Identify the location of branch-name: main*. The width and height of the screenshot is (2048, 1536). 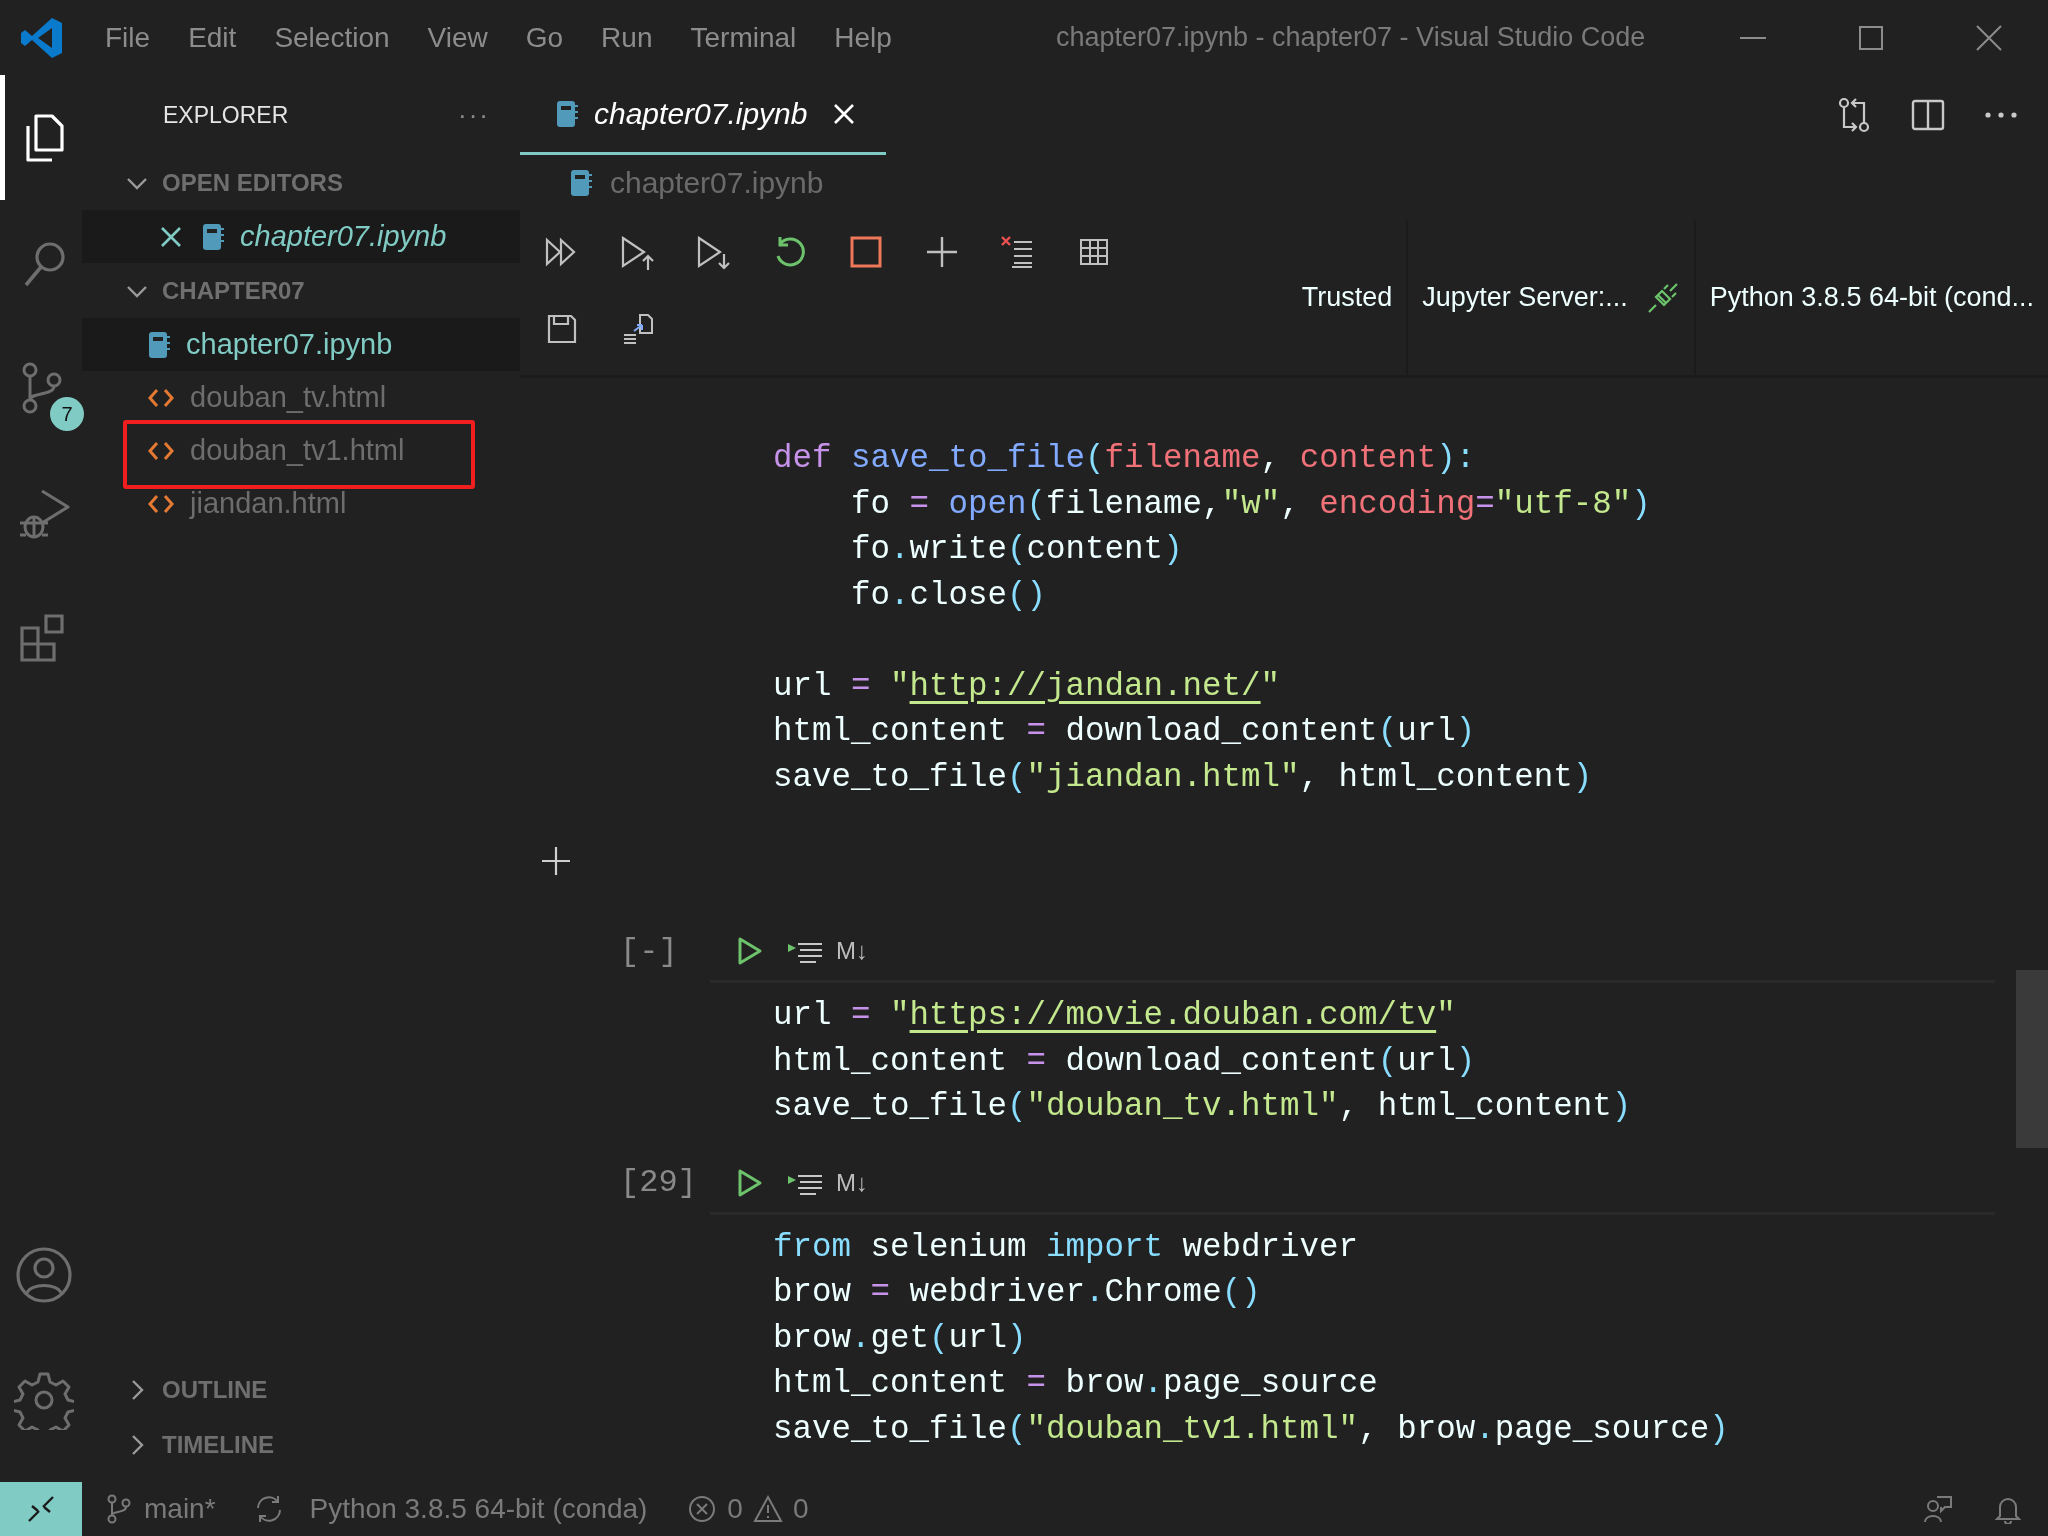
(180, 1509).